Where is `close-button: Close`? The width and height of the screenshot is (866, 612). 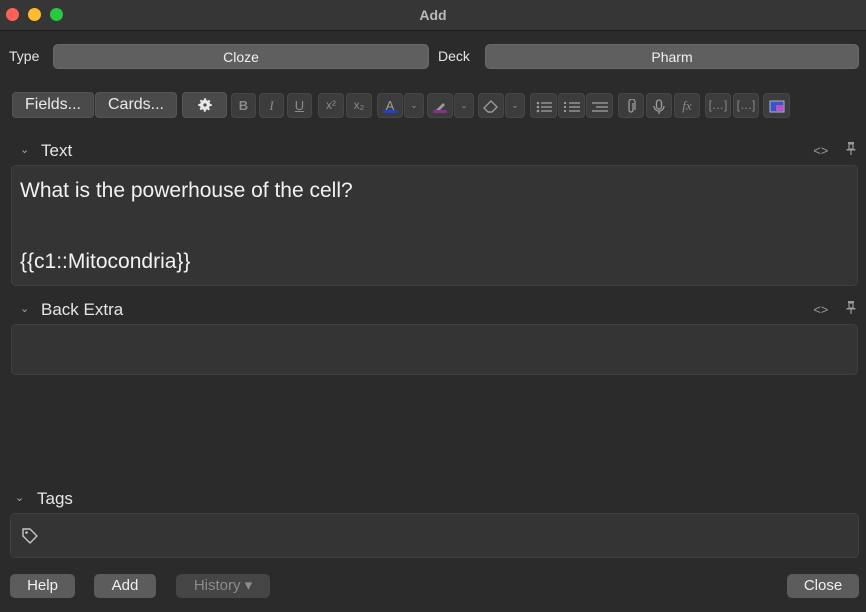
close-button: Close is located at coordinates (823, 586).